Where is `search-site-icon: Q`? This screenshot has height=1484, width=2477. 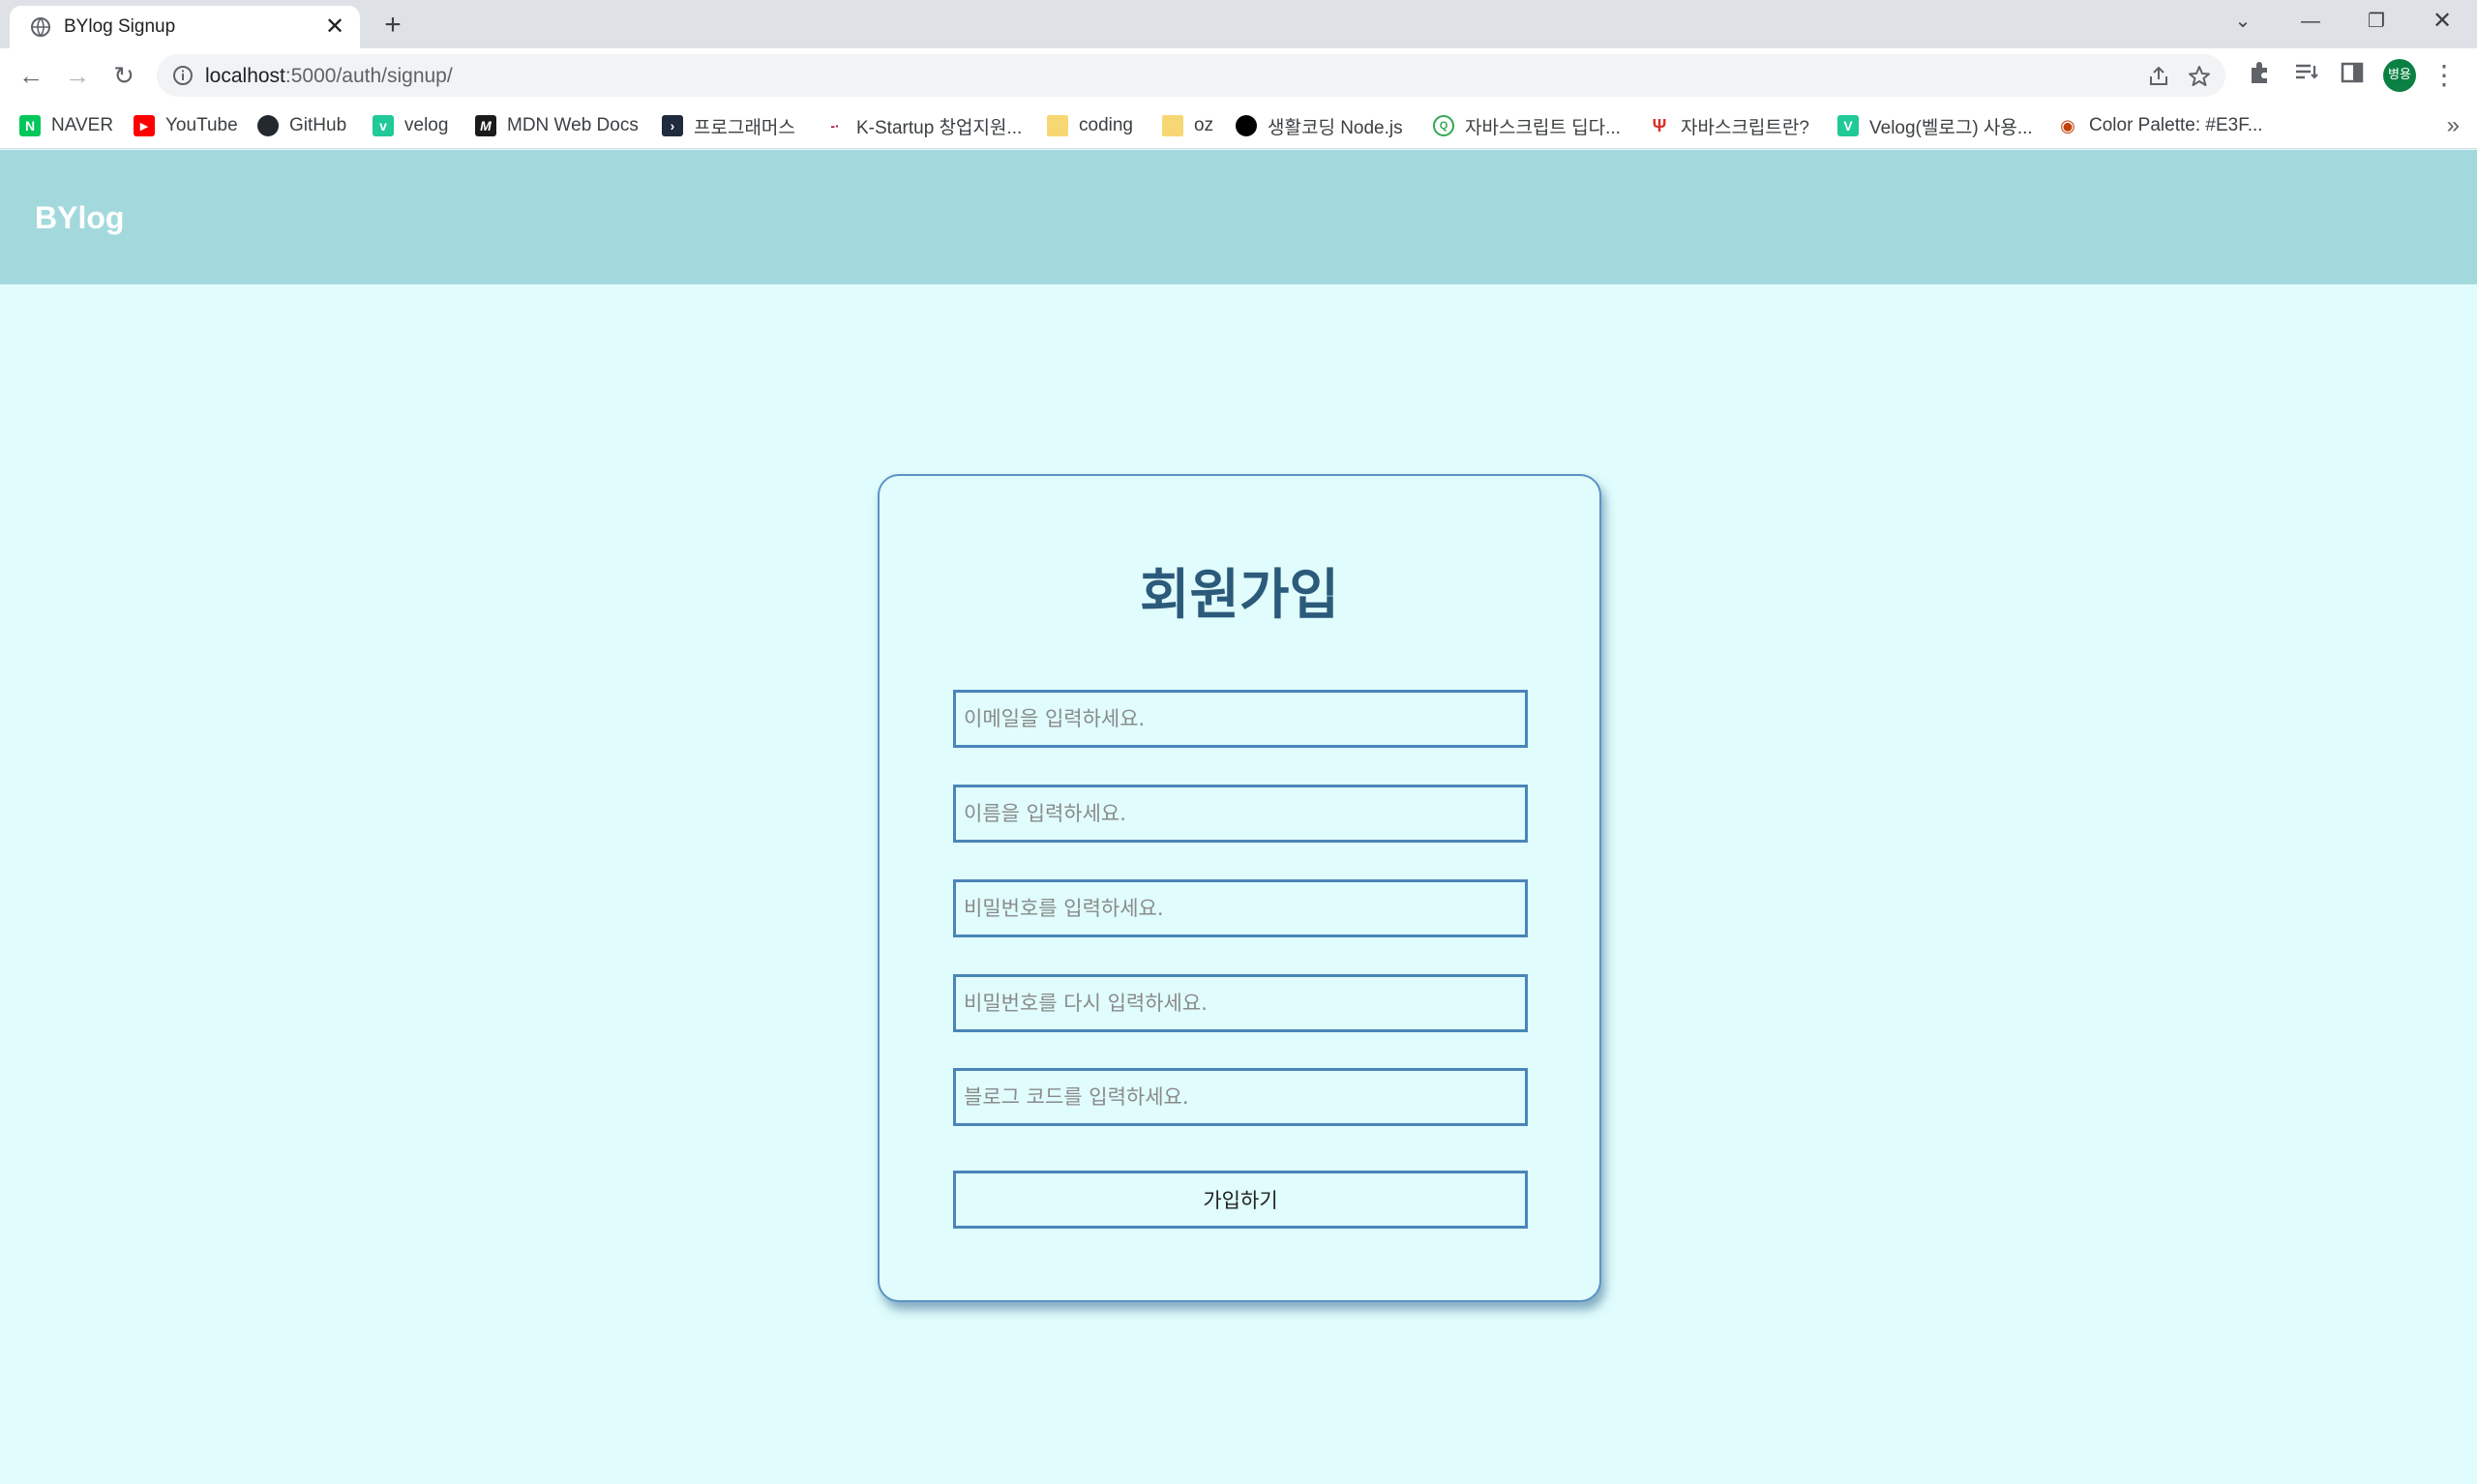 search-site-icon: Q is located at coordinates (1443, 125).